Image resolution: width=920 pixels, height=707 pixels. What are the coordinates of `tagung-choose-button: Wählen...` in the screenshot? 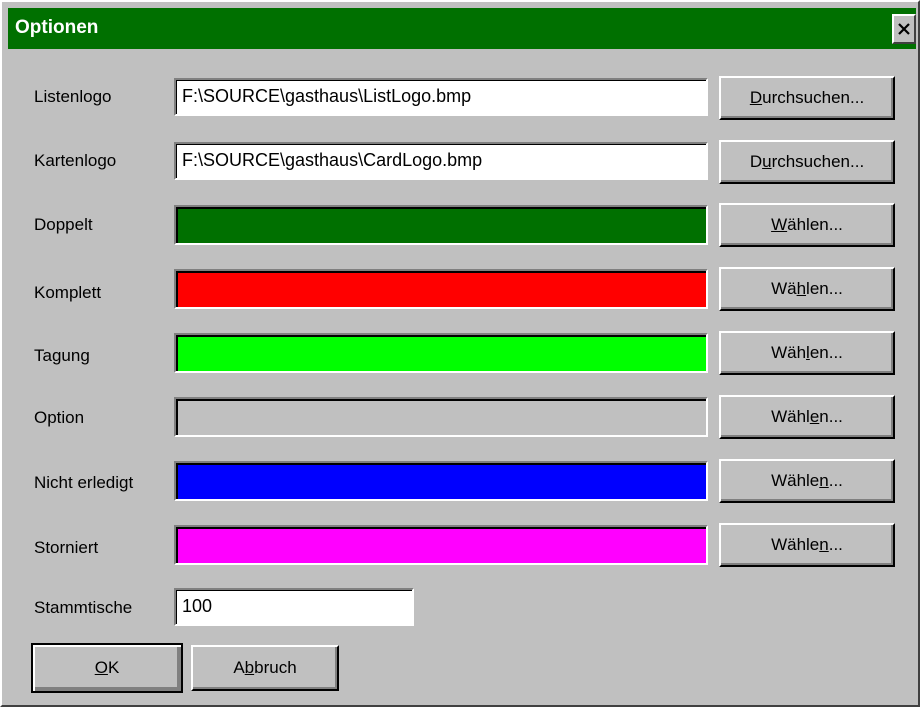 It's located at (807, 353).